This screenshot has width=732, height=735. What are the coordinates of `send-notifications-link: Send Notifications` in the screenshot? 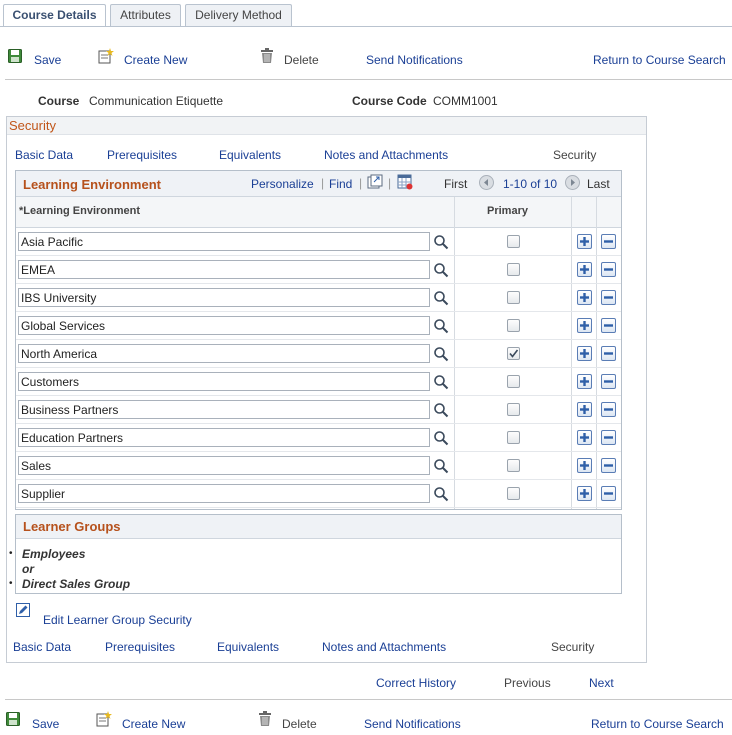 It's located at (414, 60).